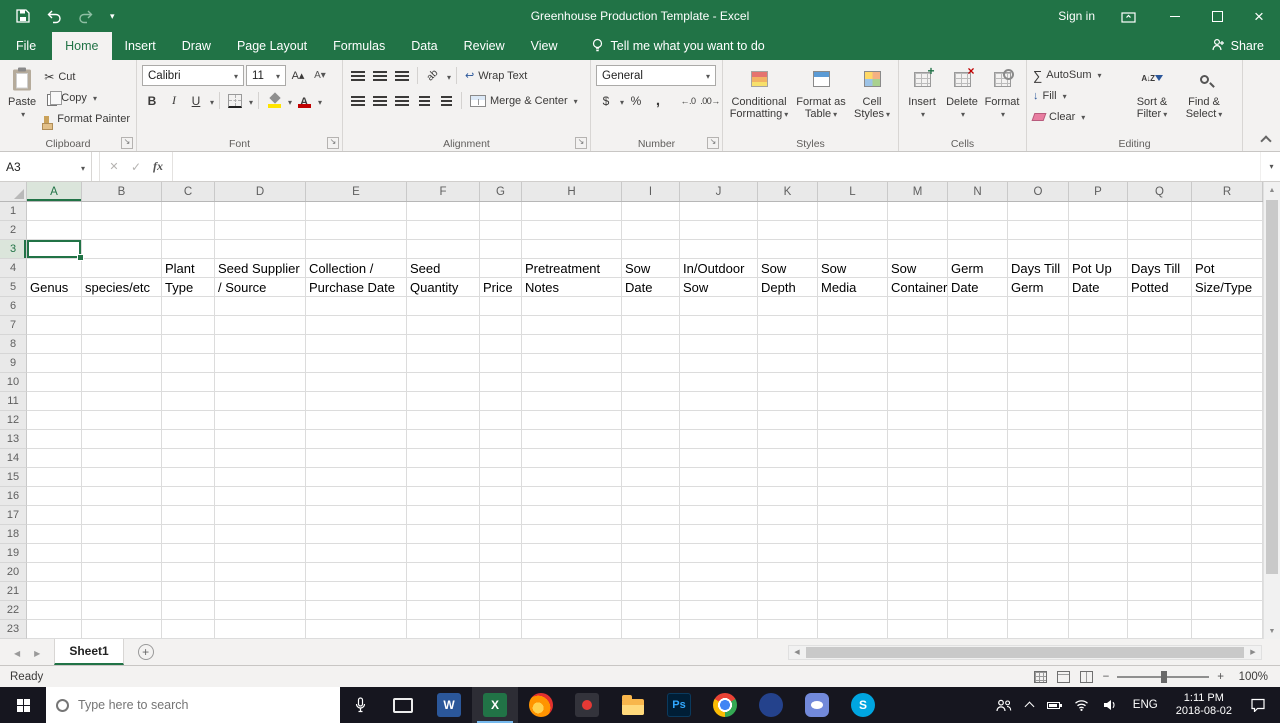 This screenshot has width=1280, height=723. What do you see at coordinates (13, 344) in the screenshot?
I see `row-header-8: 8` at bounding box center [13, 344].